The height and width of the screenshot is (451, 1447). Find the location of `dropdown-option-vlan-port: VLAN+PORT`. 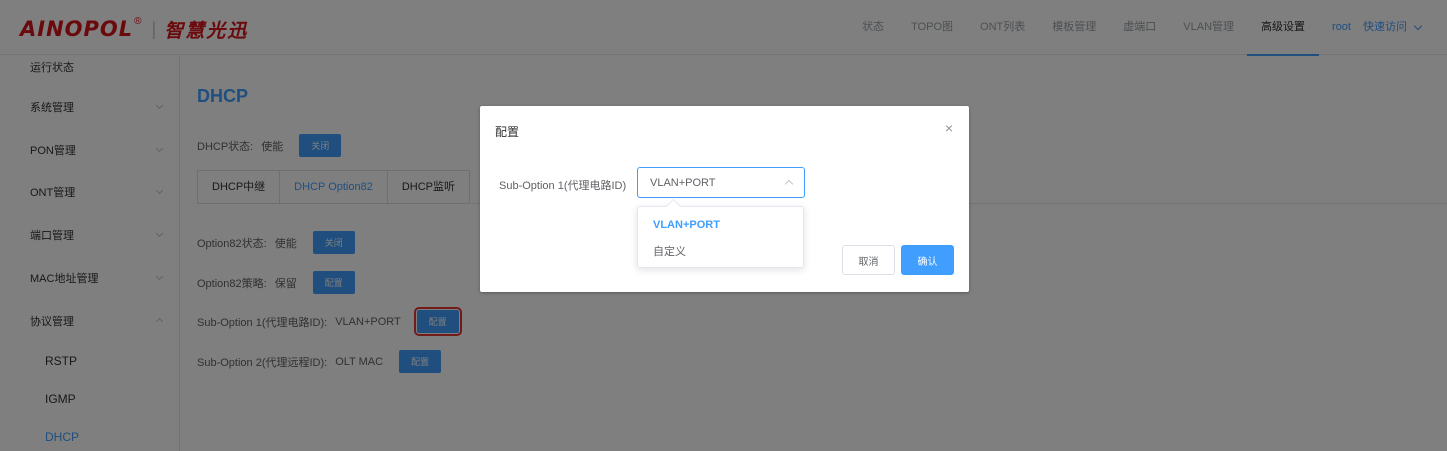

dropdown-option-vlan-port: VLAN+PORT is located at coordinates (720, 225).